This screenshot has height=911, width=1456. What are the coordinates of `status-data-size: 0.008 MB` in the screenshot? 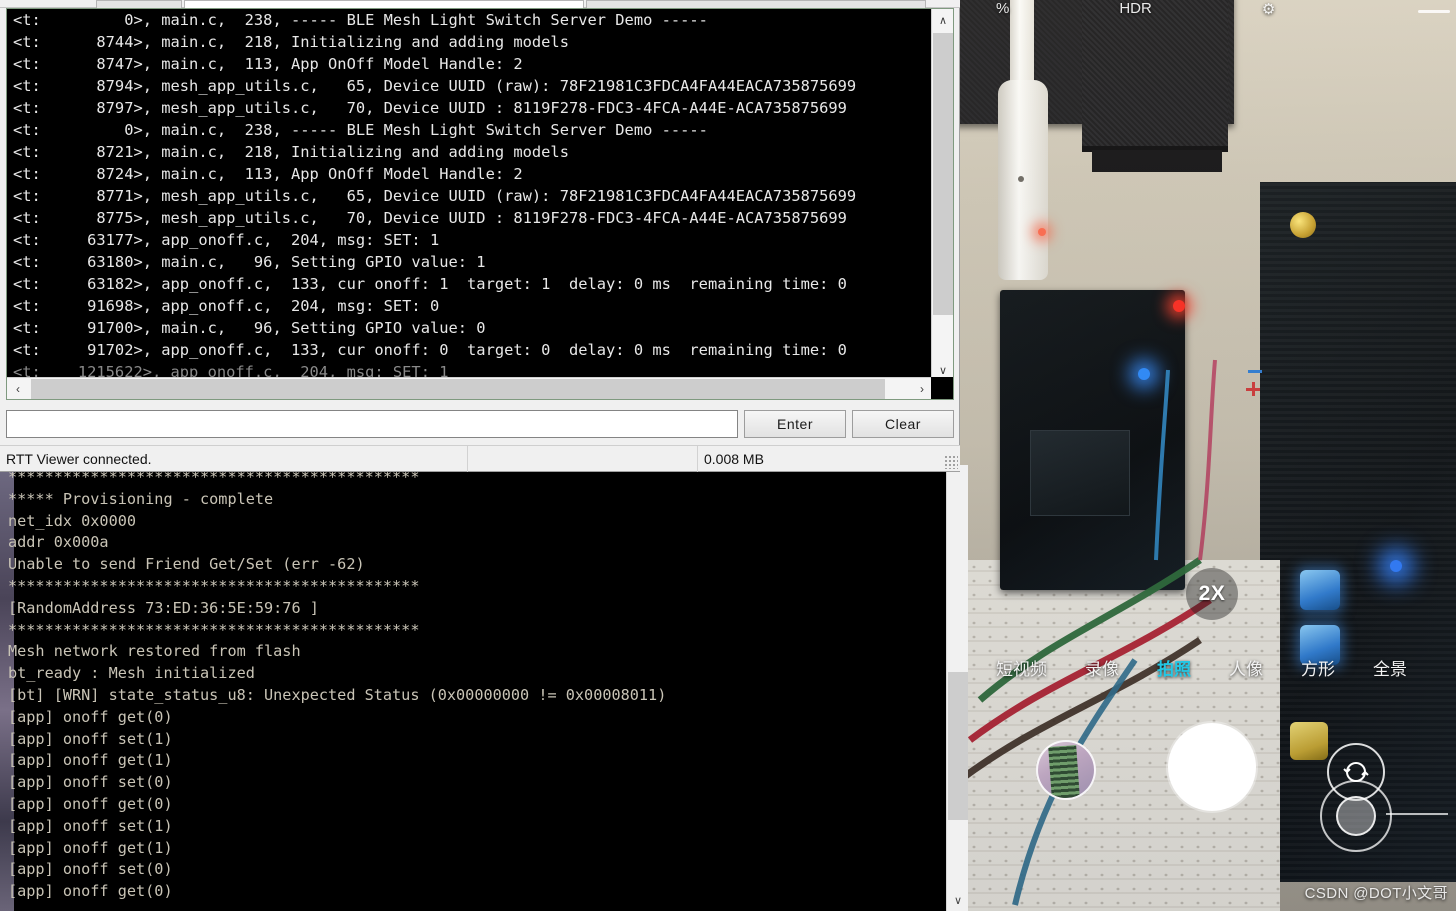 It's located at (734, 458).